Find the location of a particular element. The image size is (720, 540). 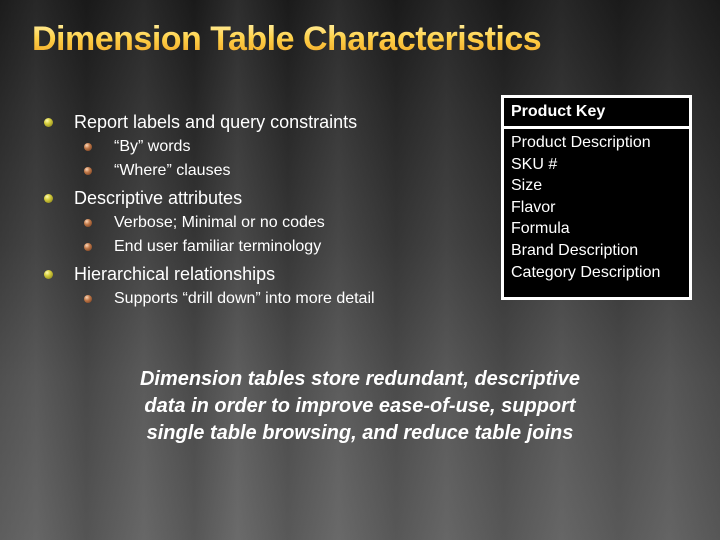

bullet-item: Hierarchical relationships is located at coordinates (244, 274).